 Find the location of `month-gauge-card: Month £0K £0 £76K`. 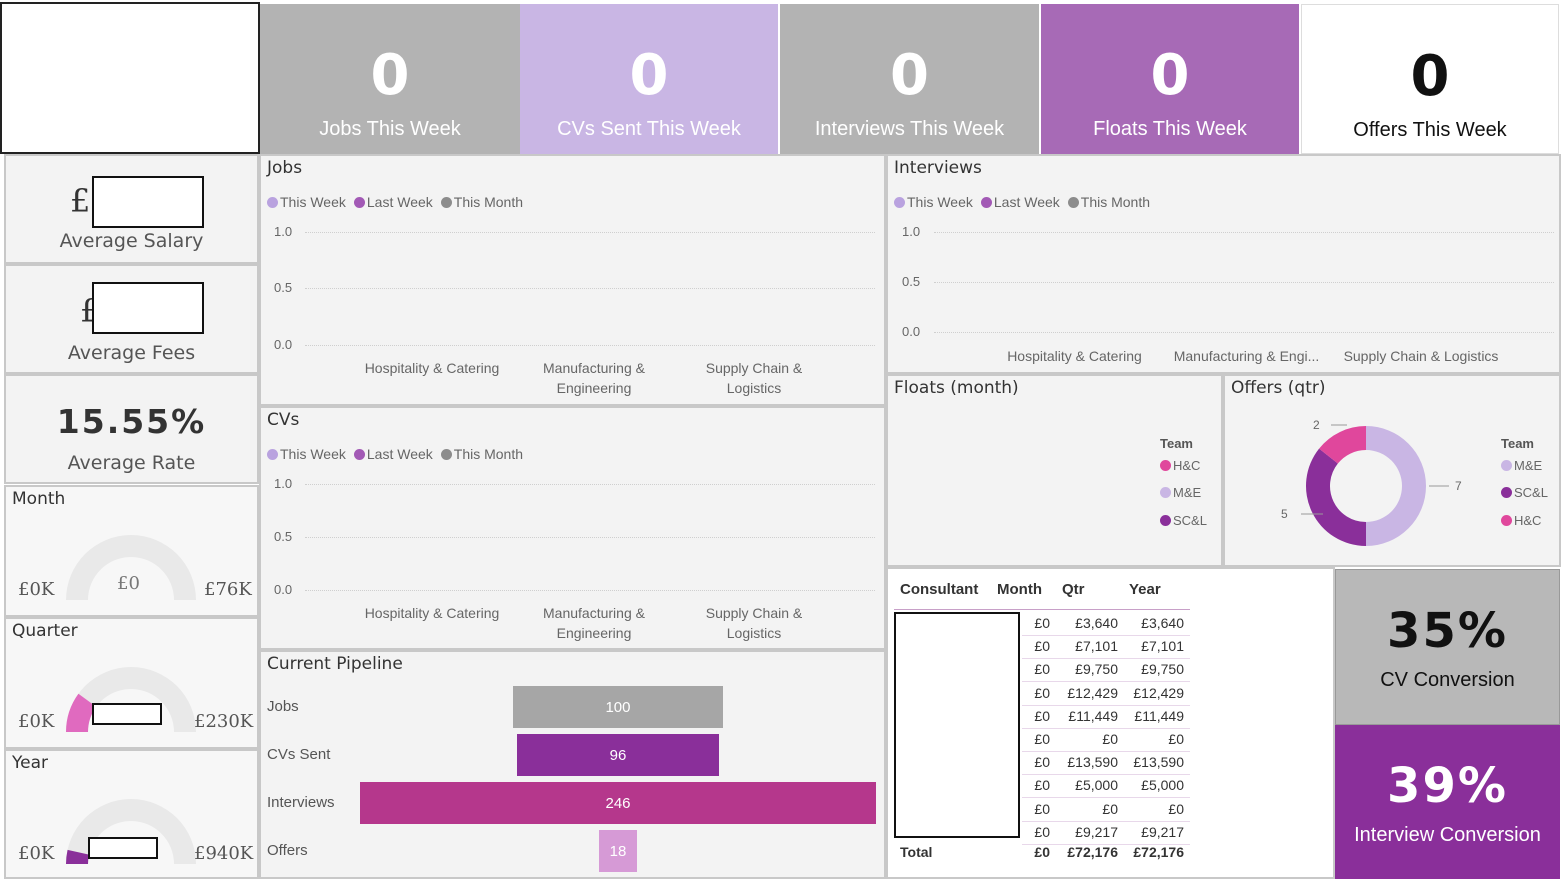

month-gauge-card: Month £0K £0 £76K is located at coordinates (131, 551).